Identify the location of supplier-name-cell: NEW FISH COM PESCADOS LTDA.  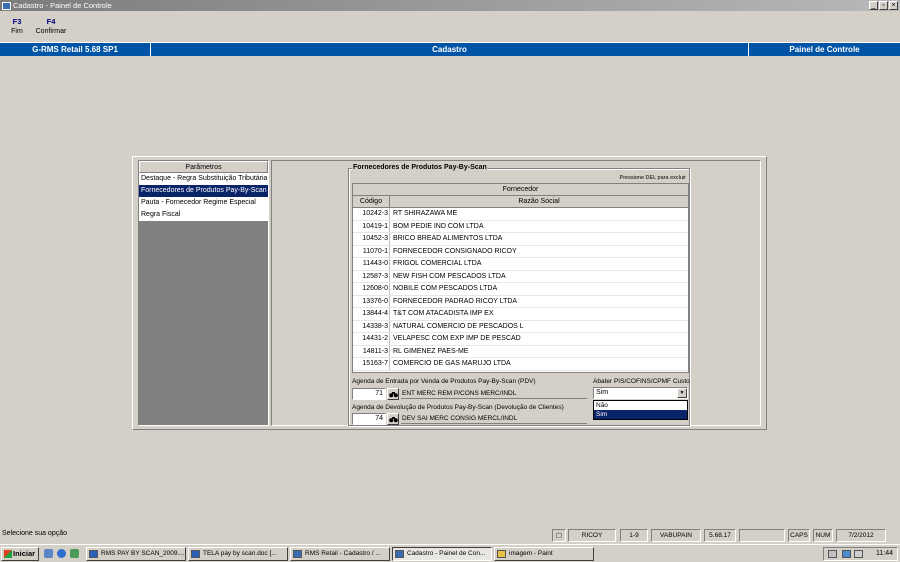
(449, 276).